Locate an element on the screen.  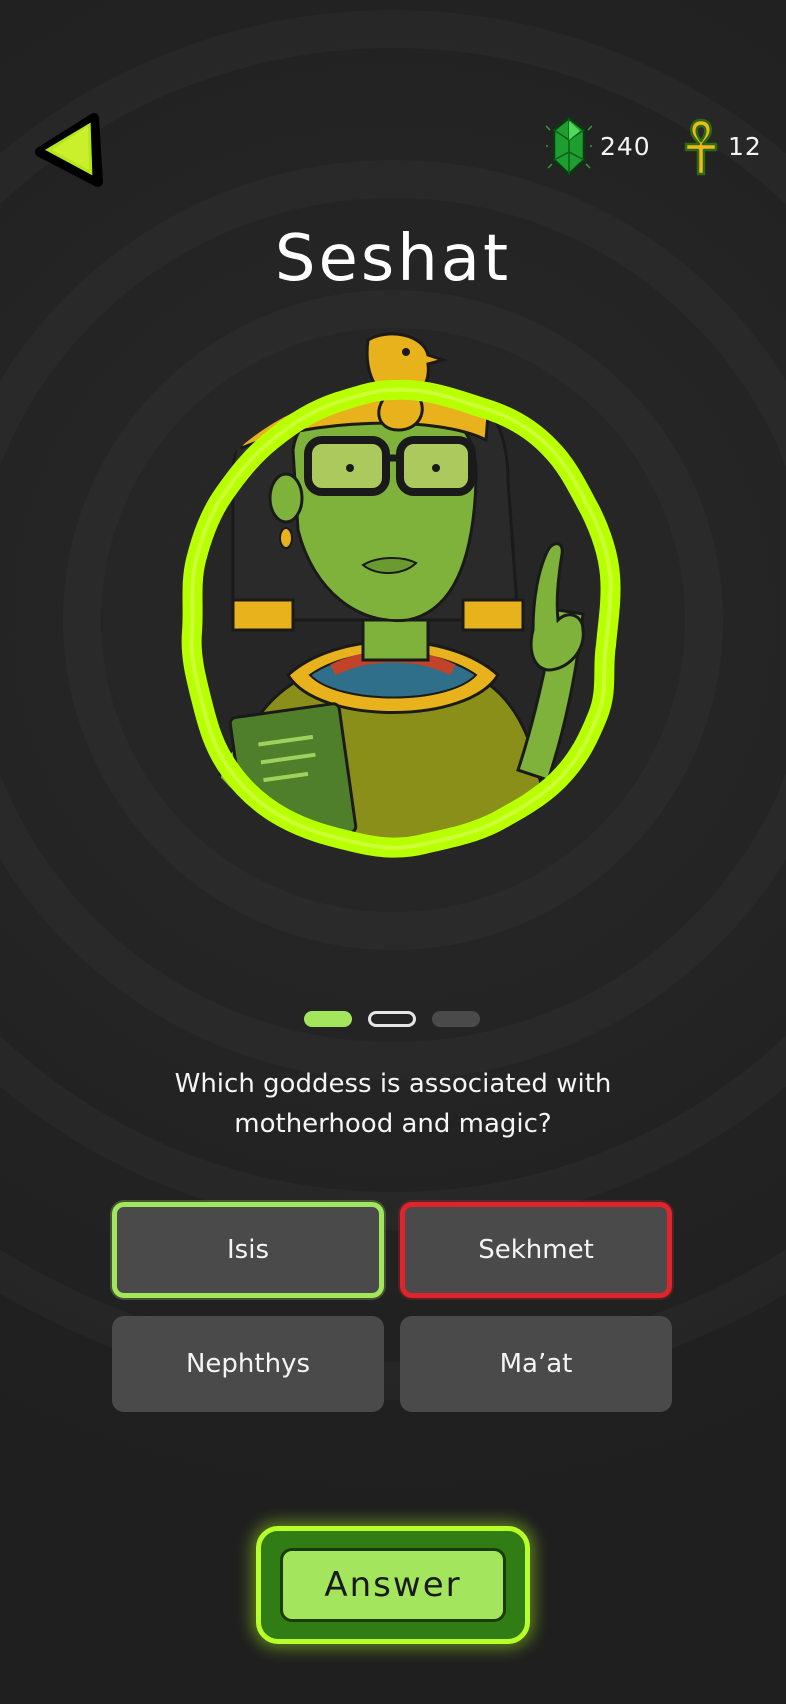
ankh-icon is located at coordinates (701, 147).